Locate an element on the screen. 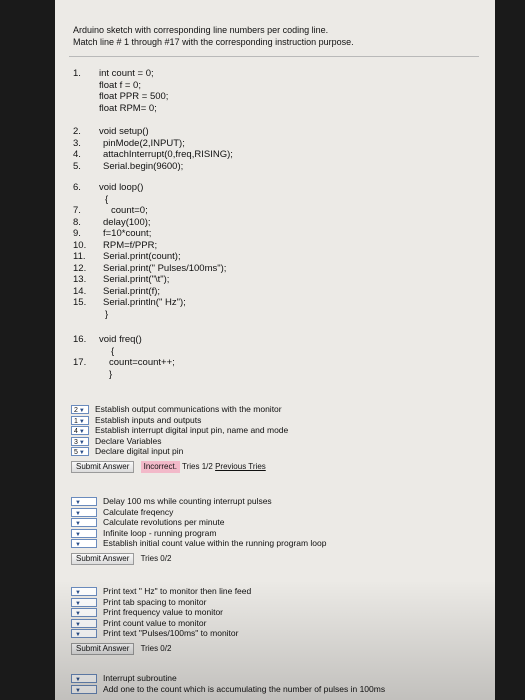  code-line: void setup() is located at coordinates (124, 131).